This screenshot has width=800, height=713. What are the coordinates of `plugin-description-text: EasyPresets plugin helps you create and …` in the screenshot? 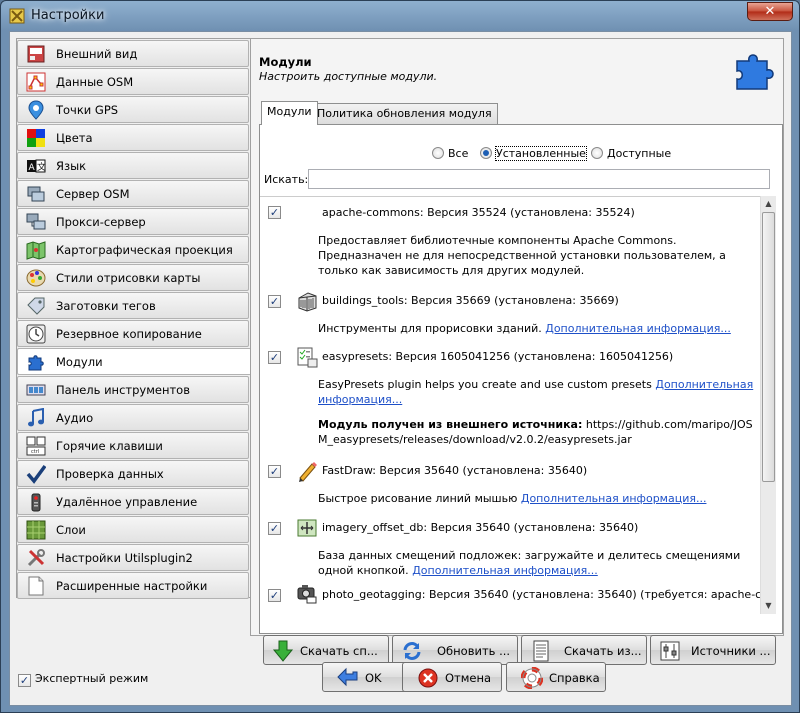 It's located at (485, 384).